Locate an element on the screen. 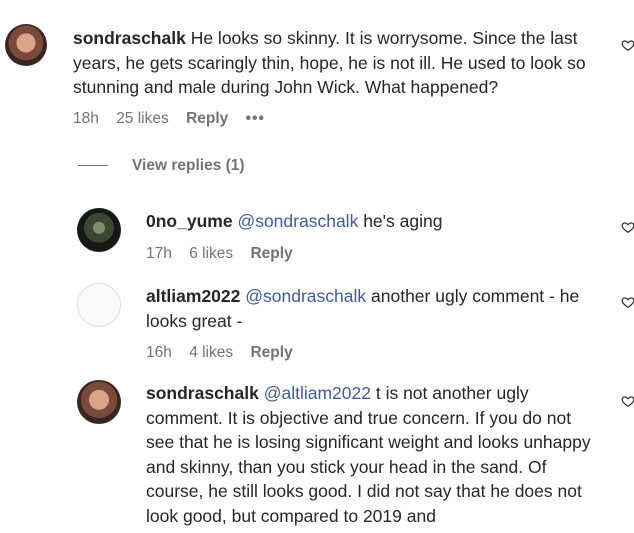 The height and width of the screenshot is (533, 634). comment-meta: 16h 4 likes Reply is located at coordinates (226, 353).